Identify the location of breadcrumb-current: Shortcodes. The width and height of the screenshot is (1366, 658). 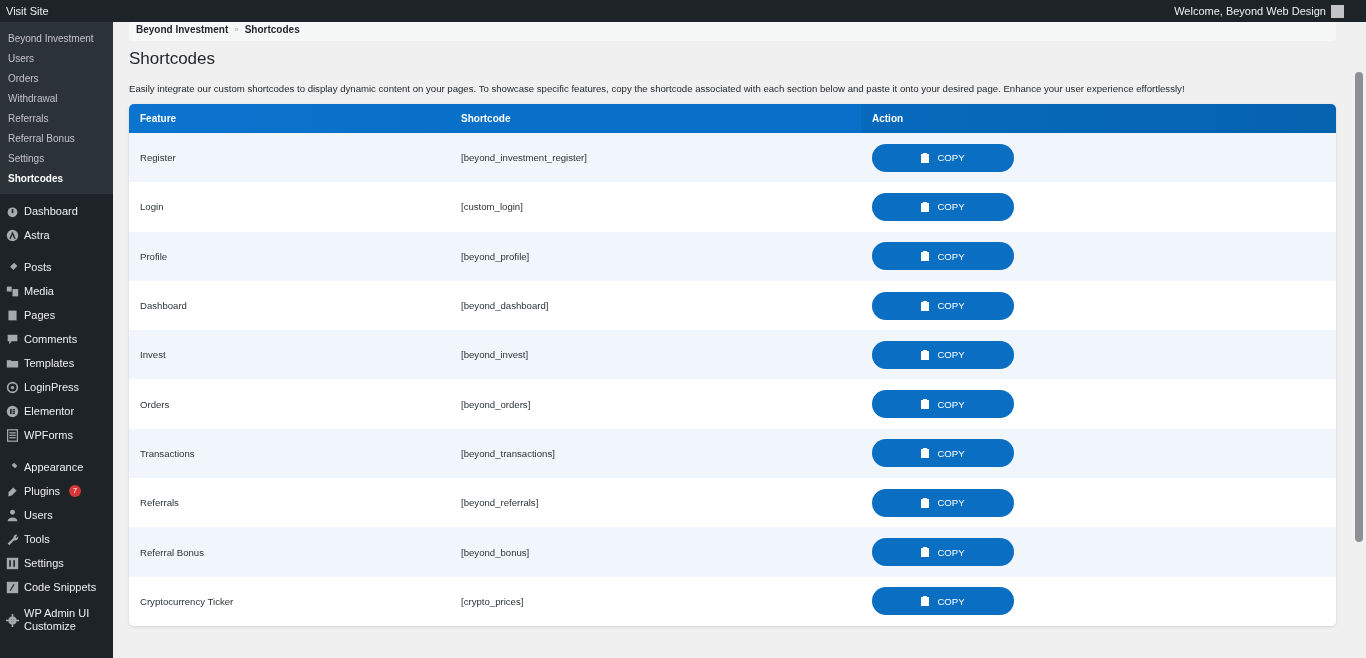
(272, 29).